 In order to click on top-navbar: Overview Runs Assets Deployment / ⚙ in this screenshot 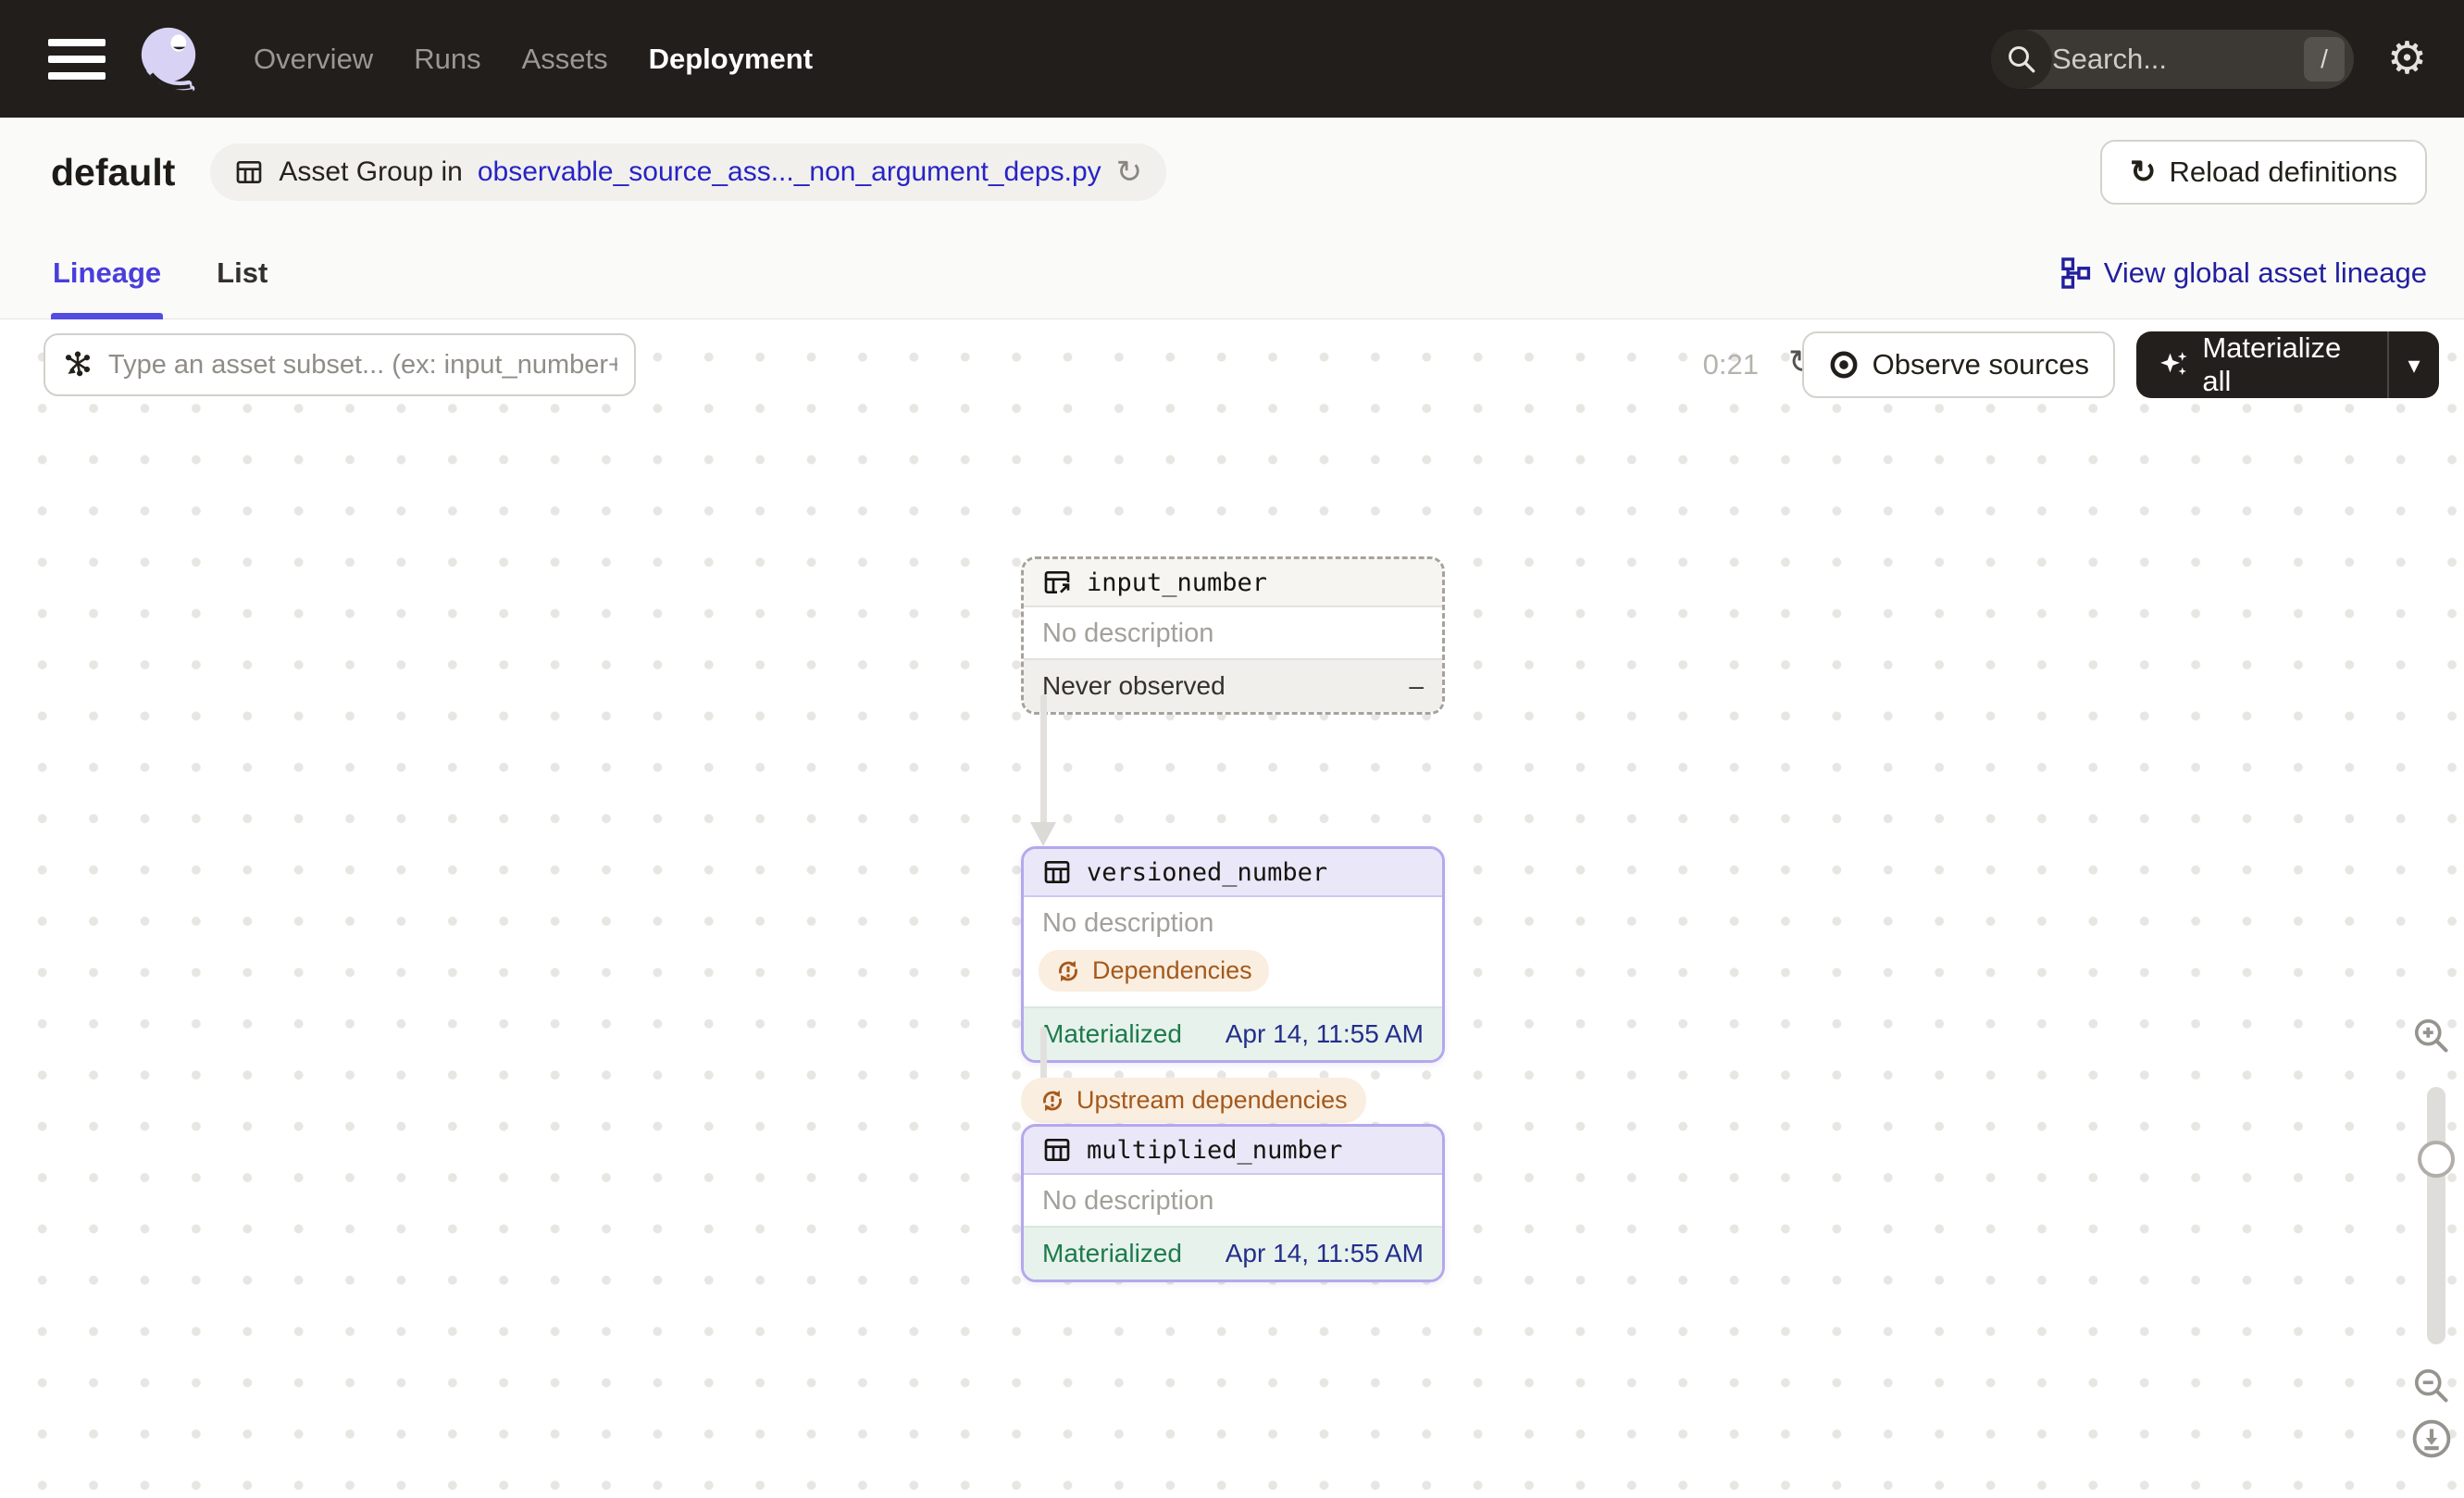, I will do `click(1232, 59)`.